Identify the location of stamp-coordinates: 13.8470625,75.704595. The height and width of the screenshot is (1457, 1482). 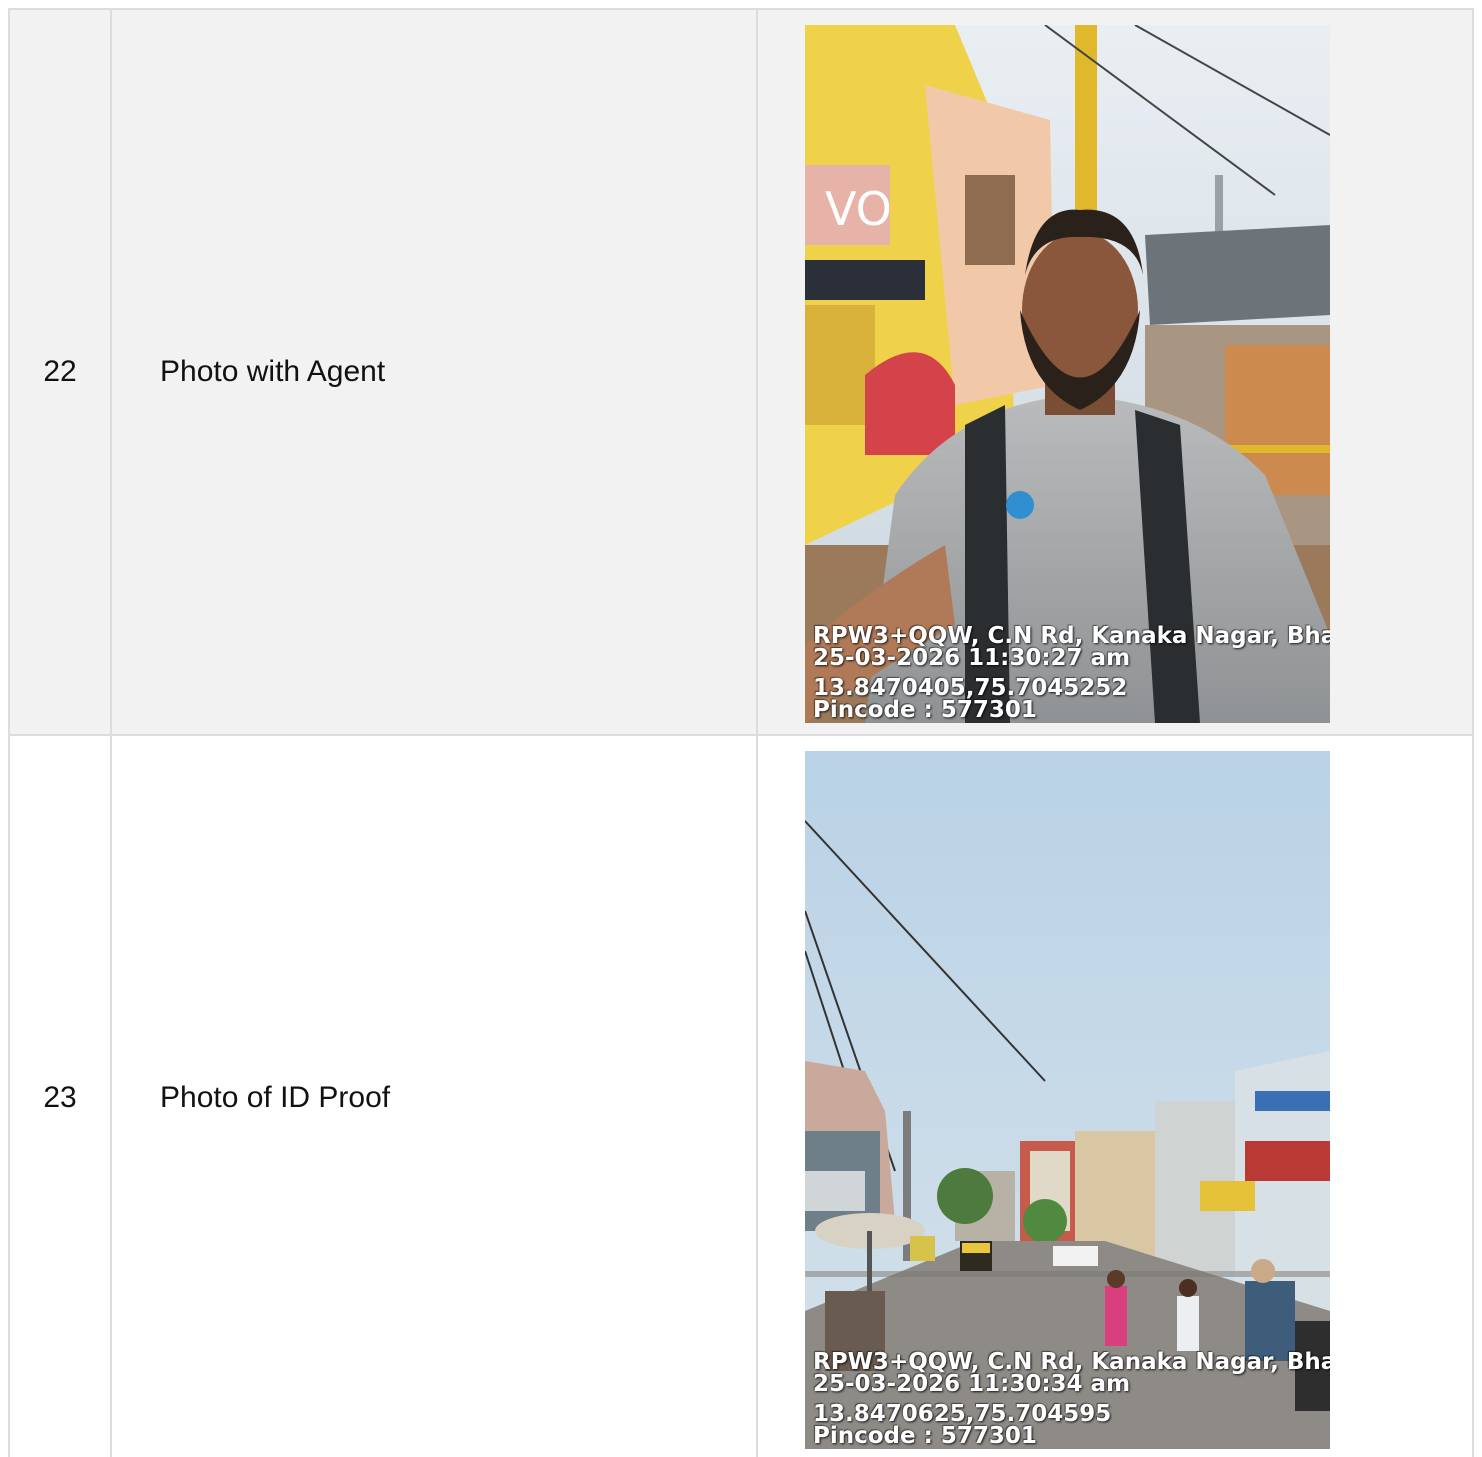
(962, 1414).